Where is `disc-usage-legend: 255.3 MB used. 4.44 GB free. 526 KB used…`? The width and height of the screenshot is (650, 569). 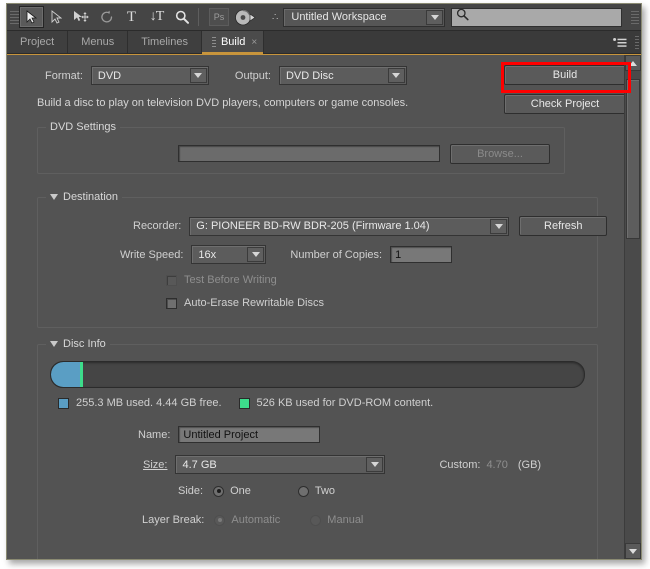
disc-usage-legend: 255.3 MB used. 4.44 GB free. 526 KB used… is located at coordinates (245, 403).